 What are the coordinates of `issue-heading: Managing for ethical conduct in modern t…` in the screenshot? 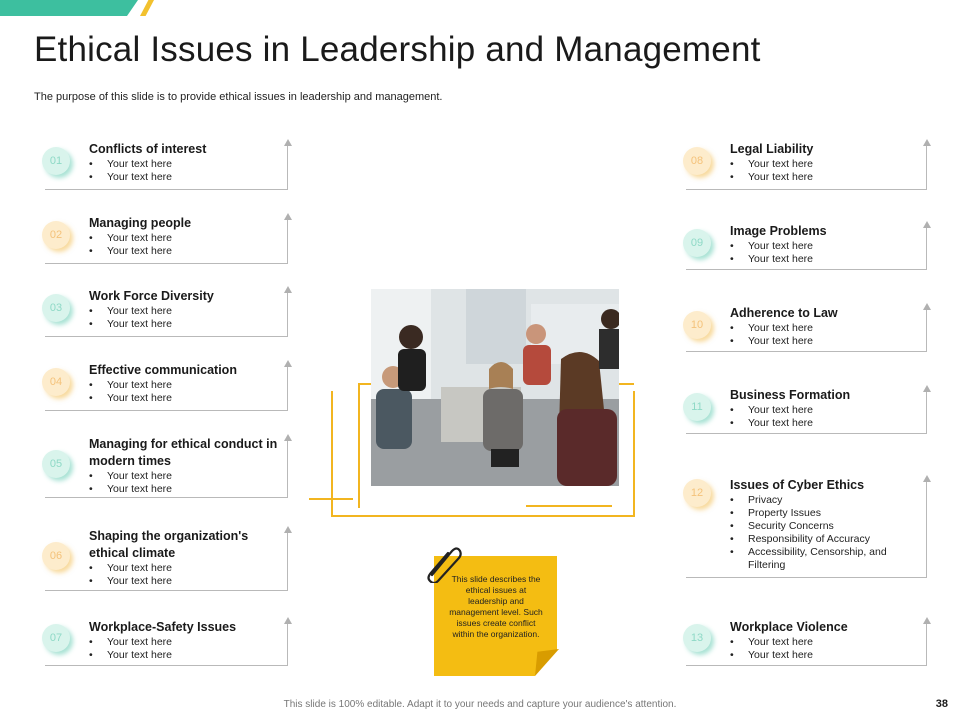 It's located at (183, 452).